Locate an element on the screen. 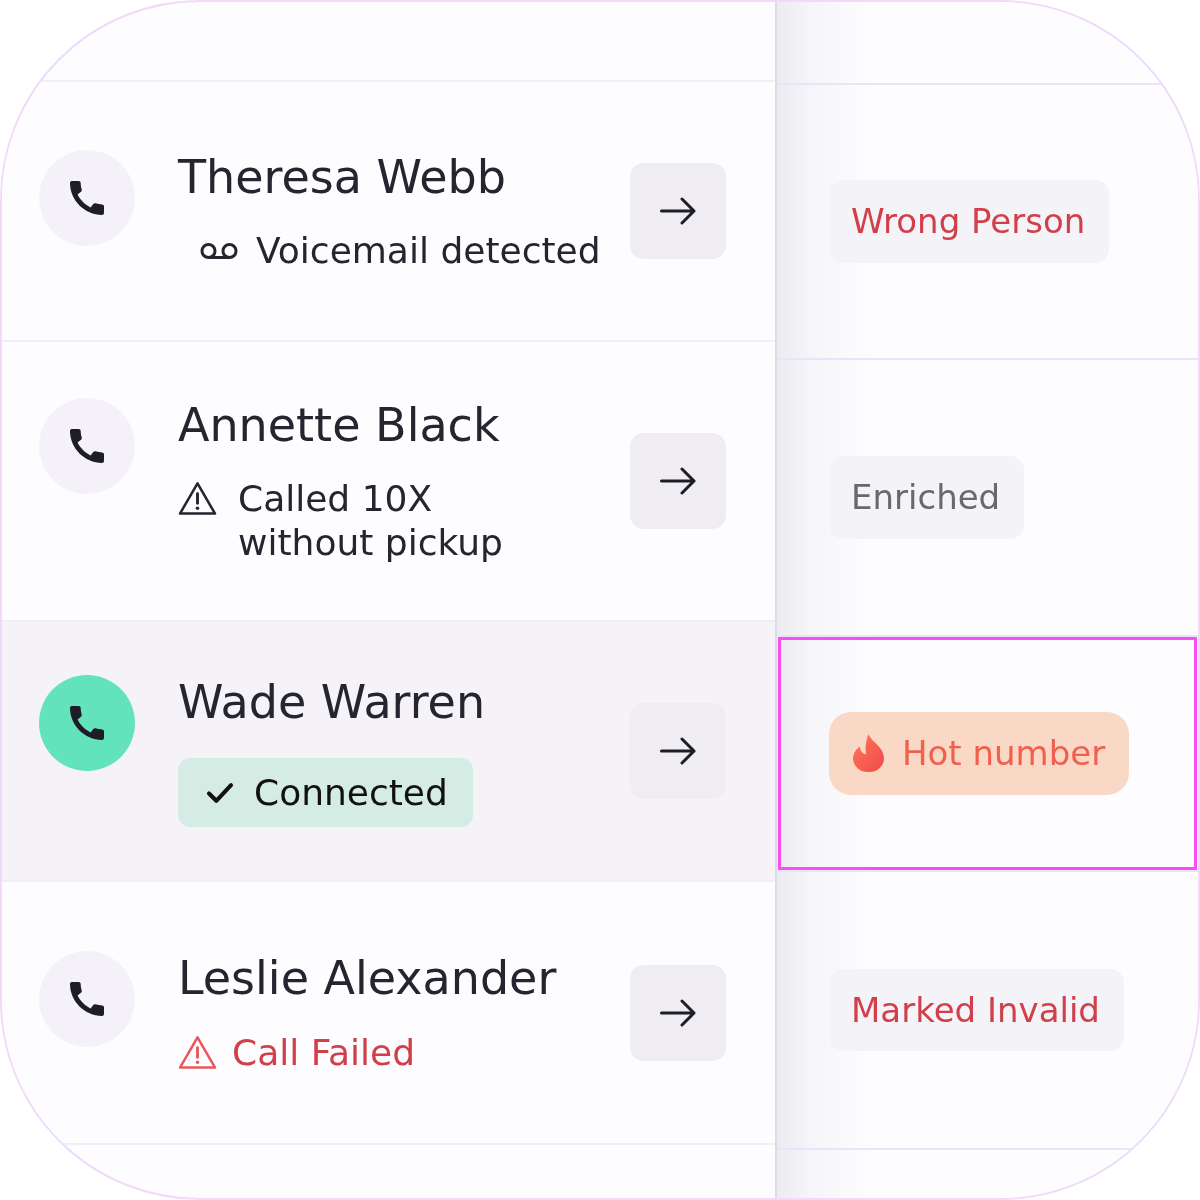  flame-icon is located at coordinates (868, 753).